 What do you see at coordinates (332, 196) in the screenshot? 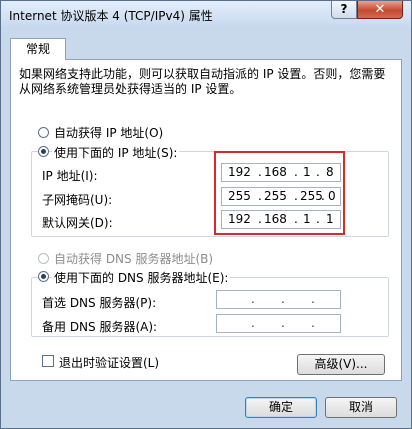
I see `octet: 0` at bounding box center [332, 196].